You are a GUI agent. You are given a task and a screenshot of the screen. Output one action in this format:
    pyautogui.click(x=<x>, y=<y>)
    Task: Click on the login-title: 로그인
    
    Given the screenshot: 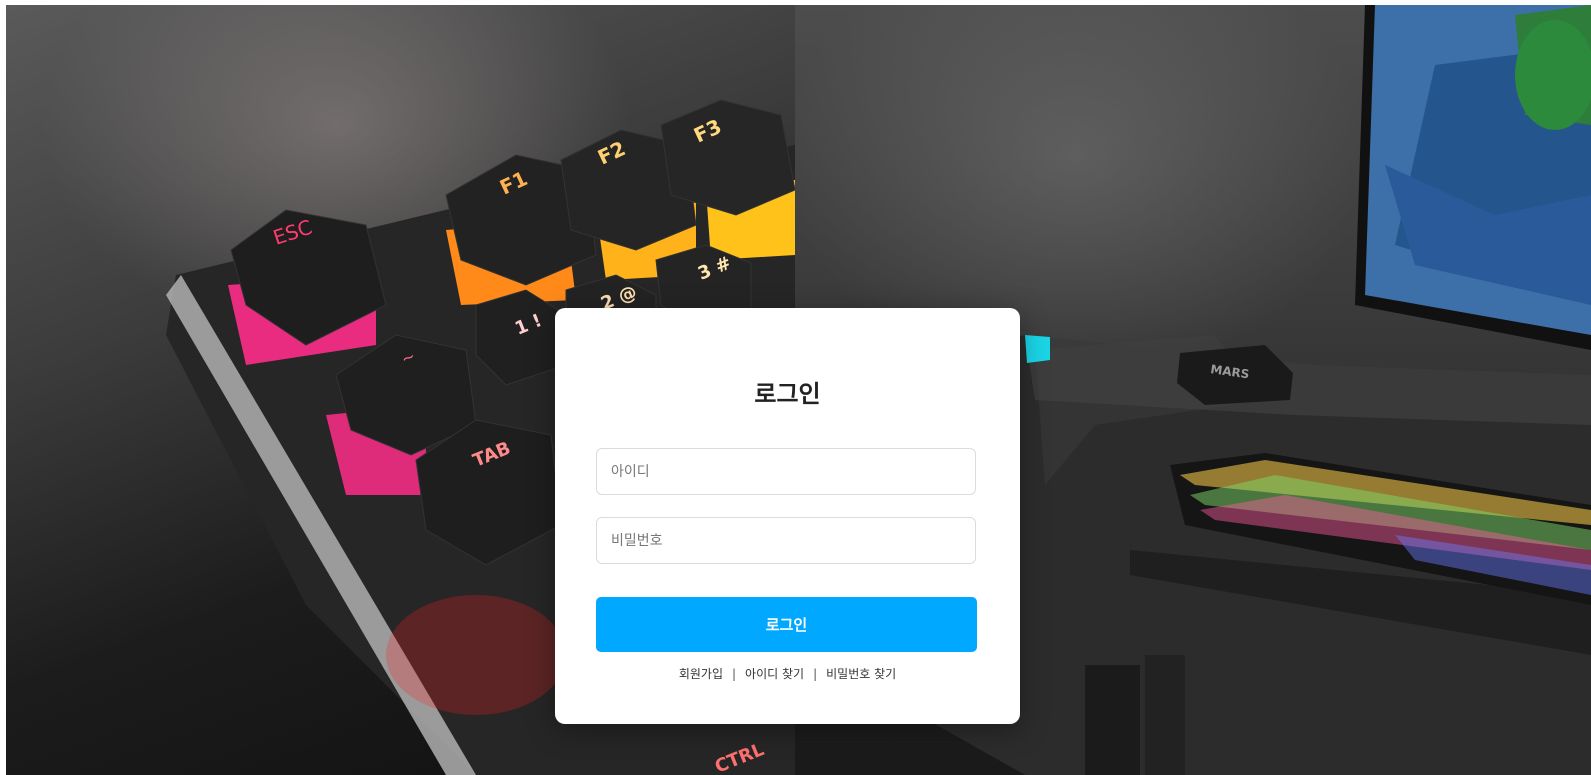 What is the action you would take?
    pyautogui.click(x=787, y=394)
    